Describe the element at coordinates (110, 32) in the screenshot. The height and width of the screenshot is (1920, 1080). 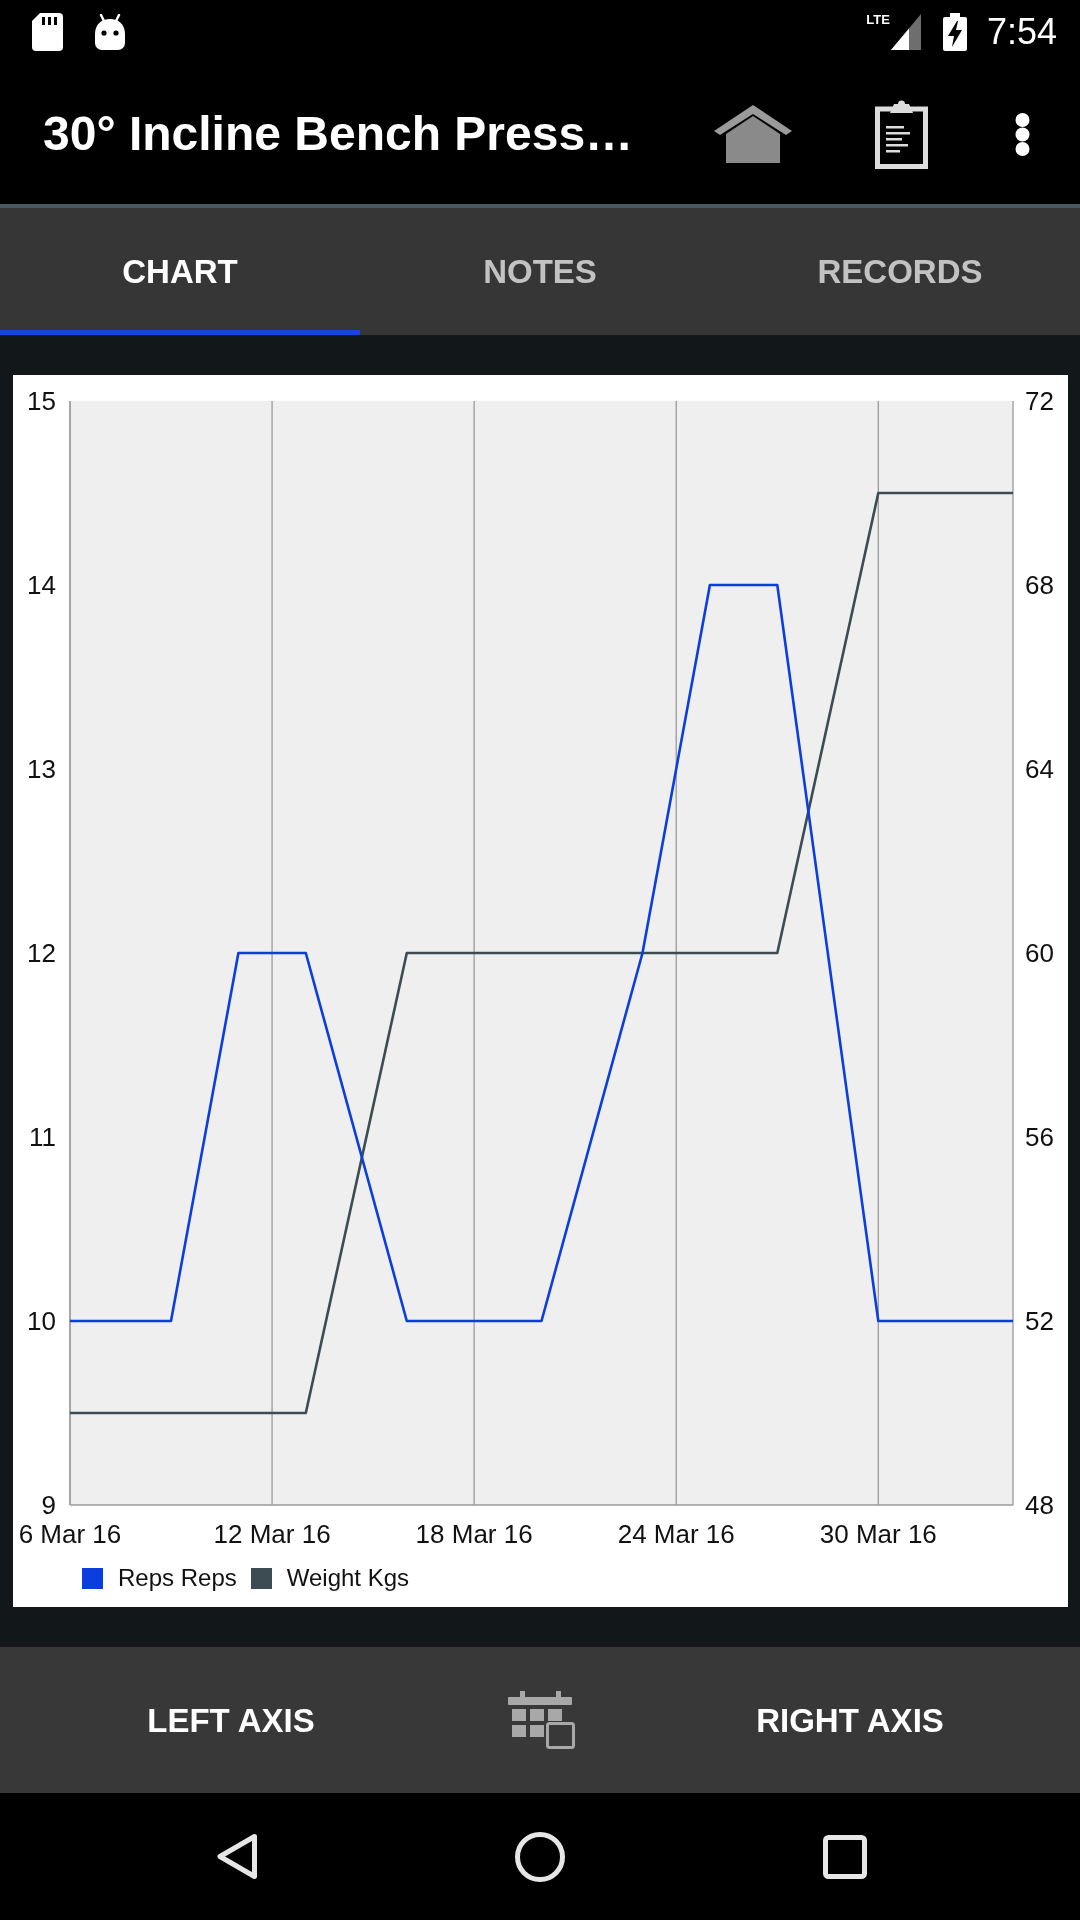
I see `android-robot-icon` at that location.